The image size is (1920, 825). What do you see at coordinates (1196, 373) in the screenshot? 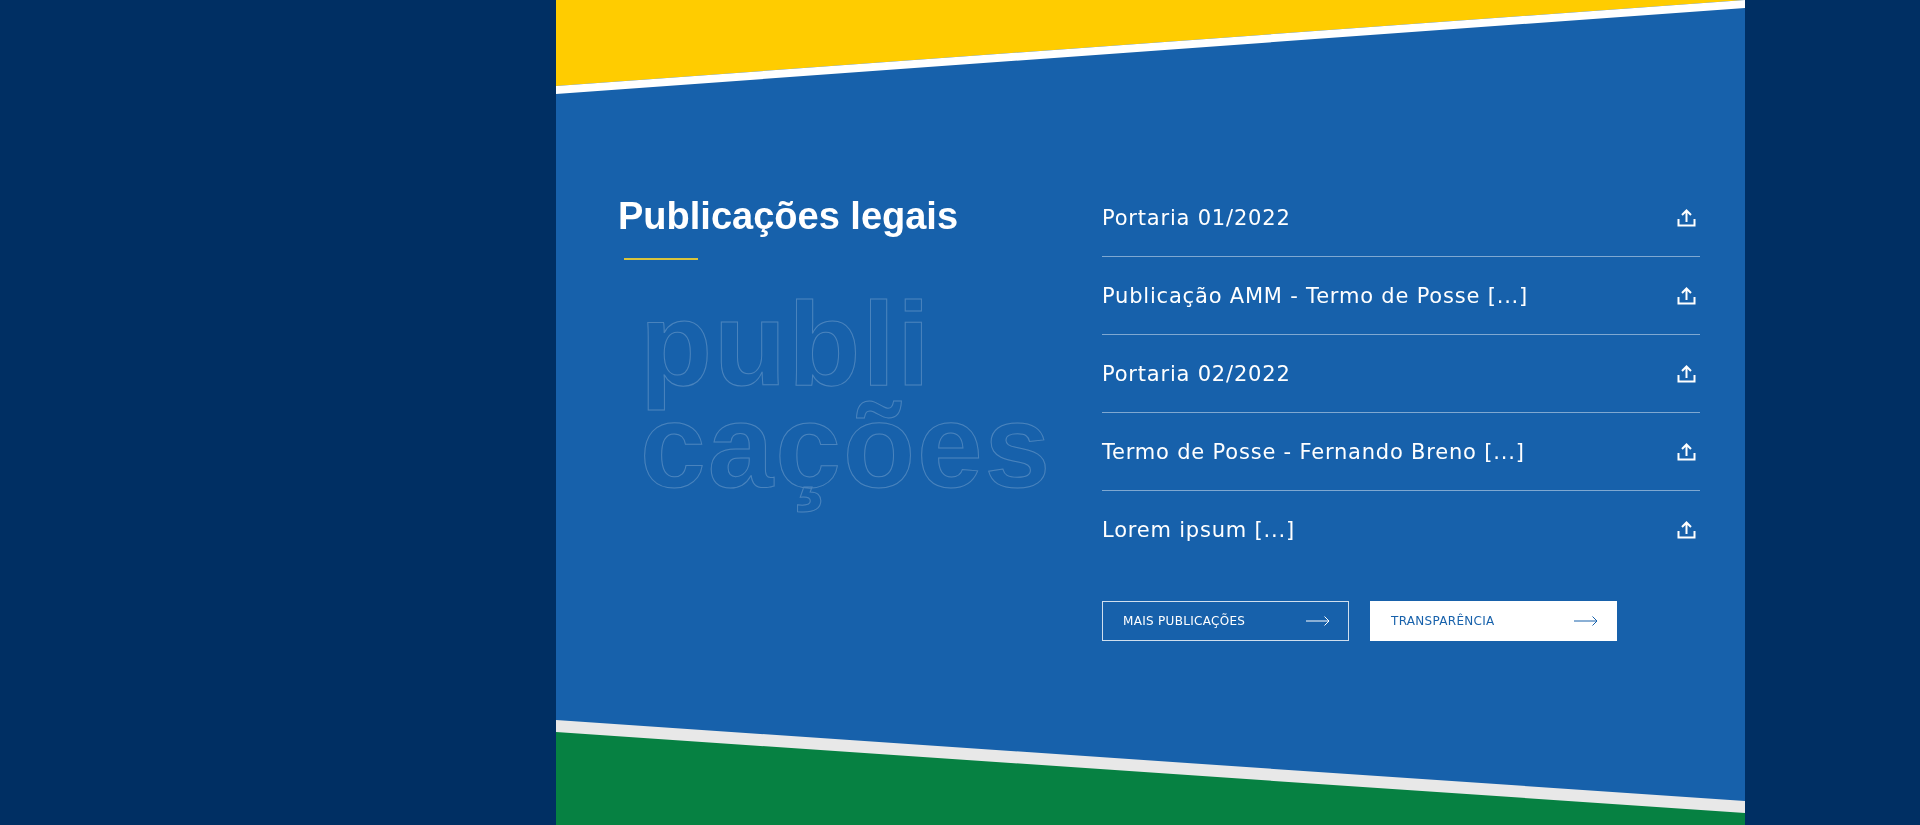
I see `publication-link: Portaria 02/2022` at bounding box center [1196, 373].